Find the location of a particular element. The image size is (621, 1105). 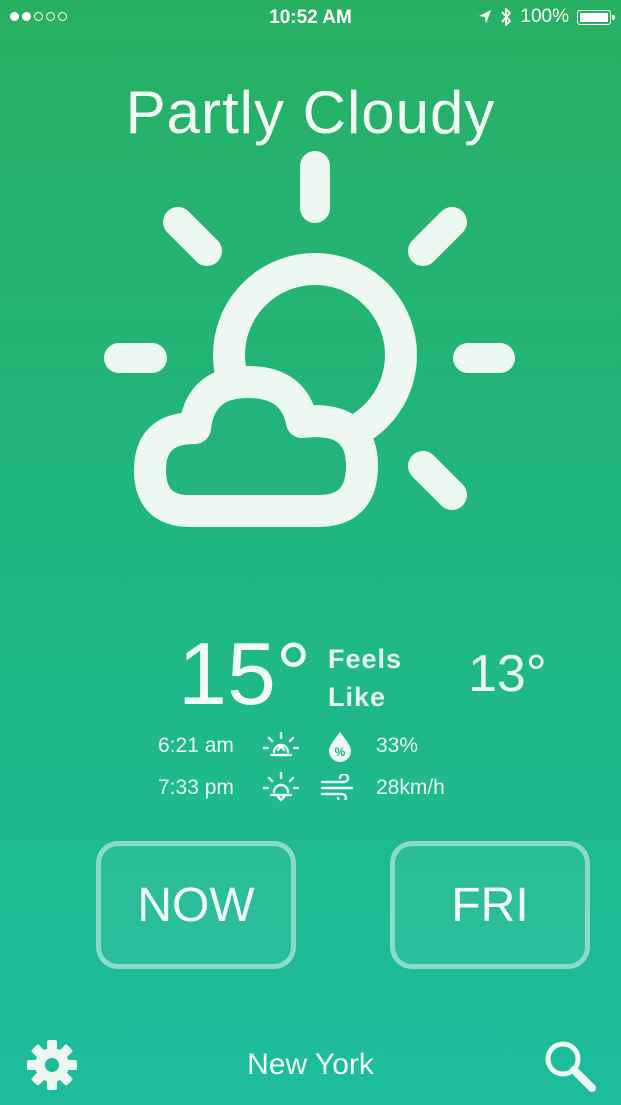

battery-percentage: 100% is located at coordinates (544, 16).